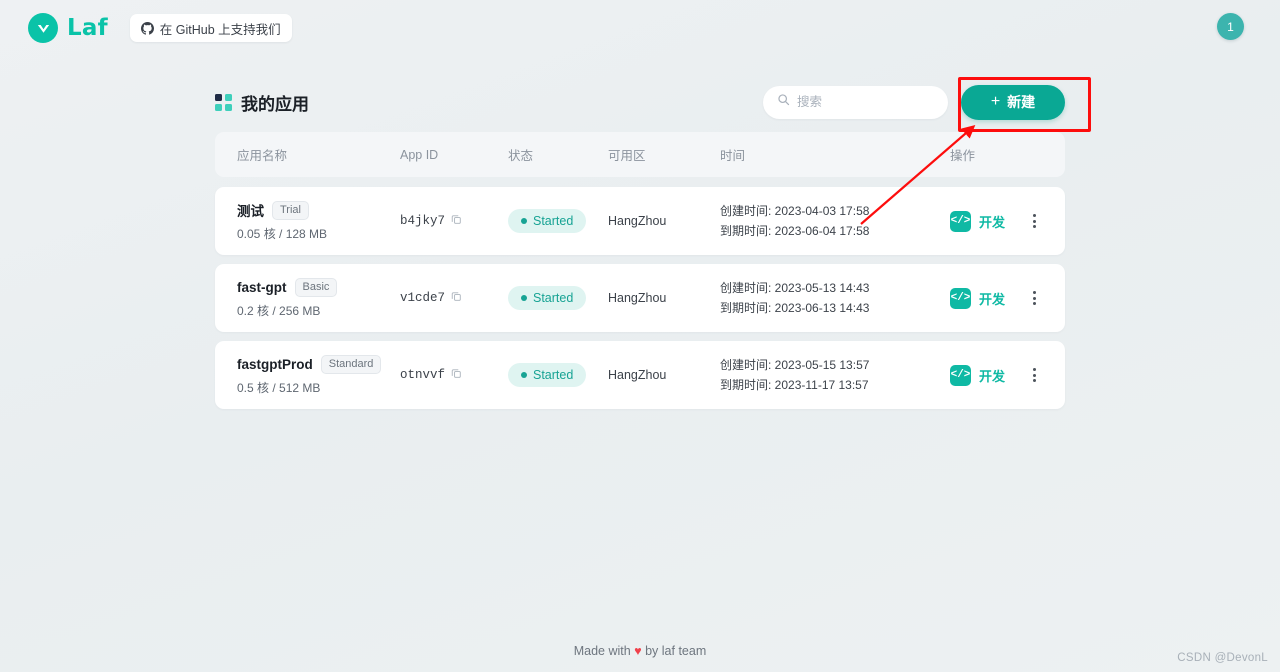 The height and width of the screenshot is (672, 1280). What do you see at coordinates (262, 156) in the screenshot?
I see `column-header-name: 应用名称` at bounding box center [262, 156].